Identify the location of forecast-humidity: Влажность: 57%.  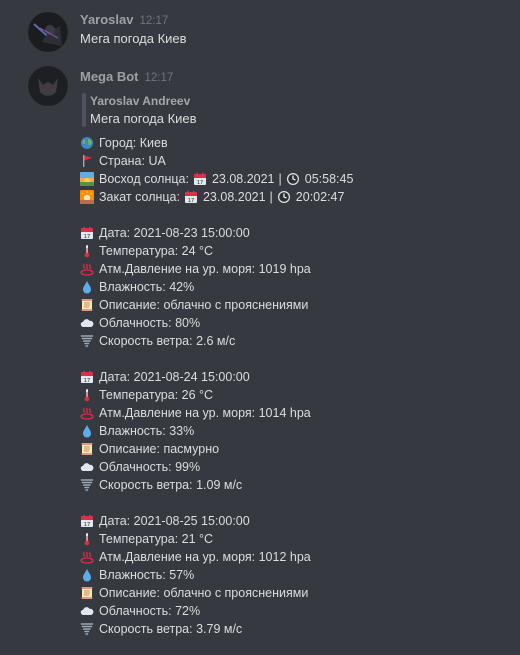
(137, 575).